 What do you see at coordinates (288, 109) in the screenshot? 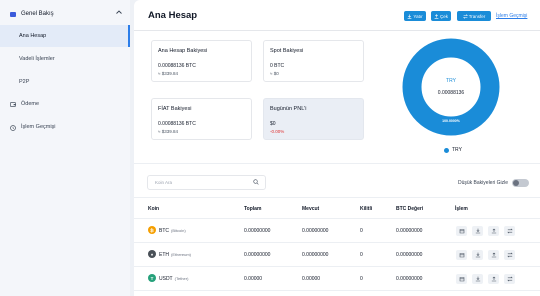
I see `card-title: Bugünün PNL'i` at bounding box center [288, 109].